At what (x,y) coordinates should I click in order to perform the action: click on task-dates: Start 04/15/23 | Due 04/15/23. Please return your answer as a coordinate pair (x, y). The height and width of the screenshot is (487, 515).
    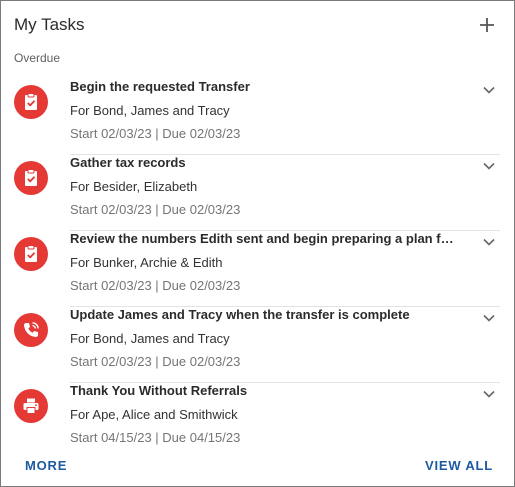
    Looking at the image, I should click on (155, 437).